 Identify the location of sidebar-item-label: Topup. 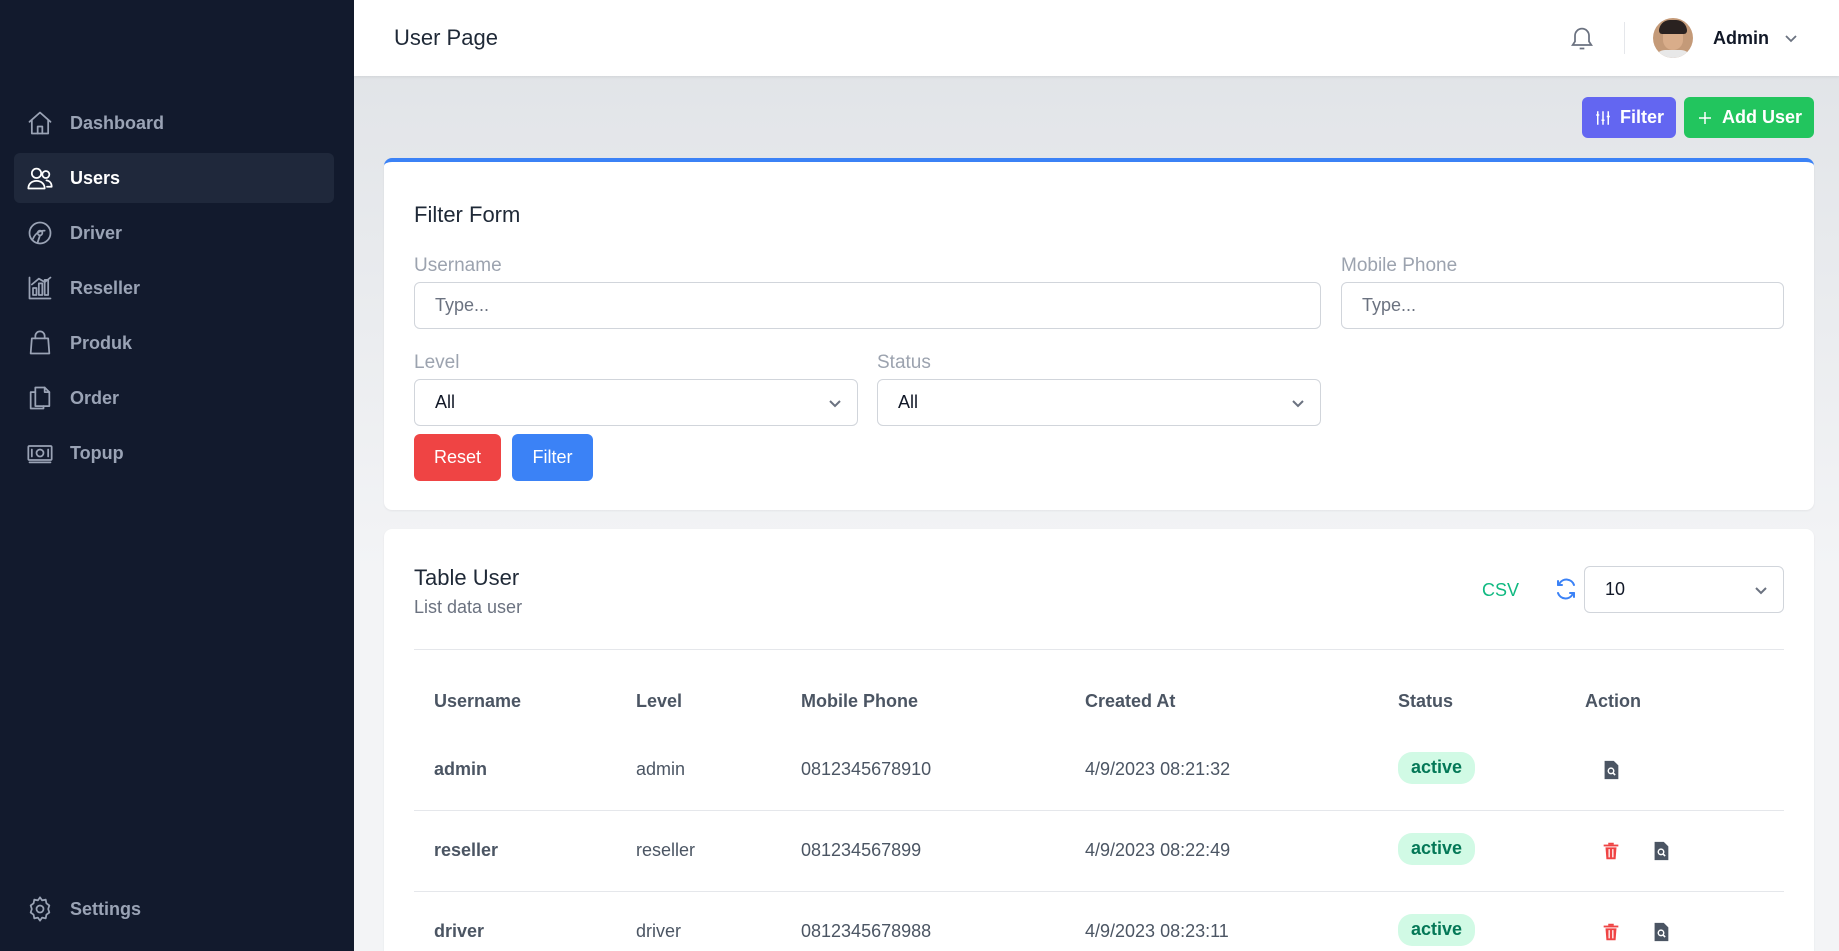
(97, 452).